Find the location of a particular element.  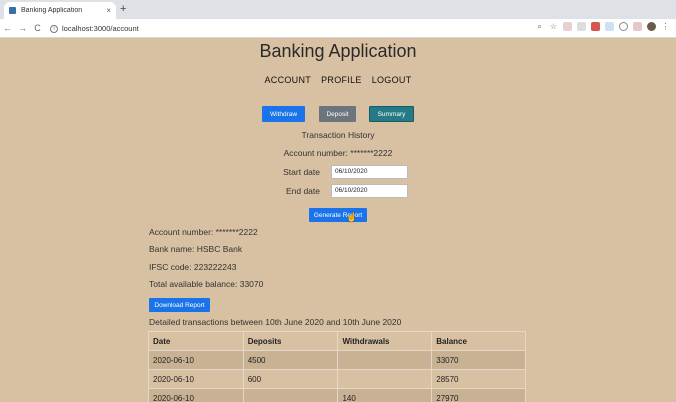

action-buttons: Withdraw Deposit Summary is located at coordinates (338, 114).